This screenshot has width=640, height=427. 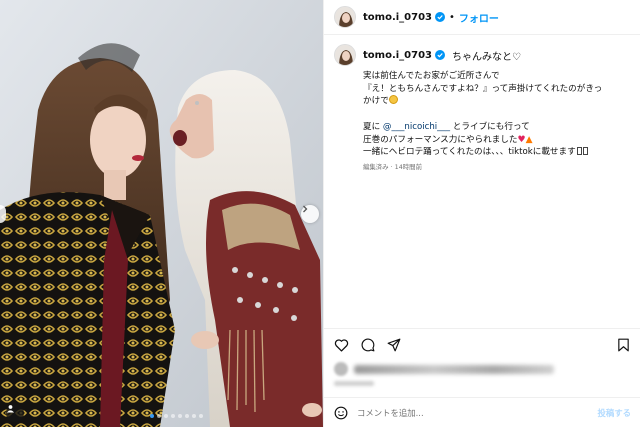 I want to click on caption-gap, so click(x=498, y=114).